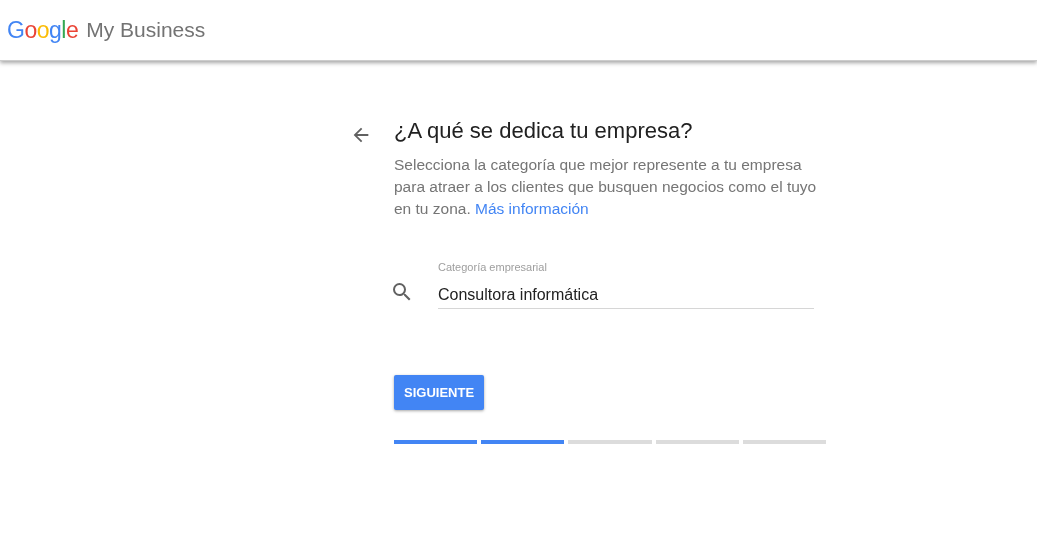 This screenshot has width=1037, height=537. Describe the element at coordinates (626, 284) in the screenshot. I see `category-field: Categoría empresarial Consultora informática` at that location.